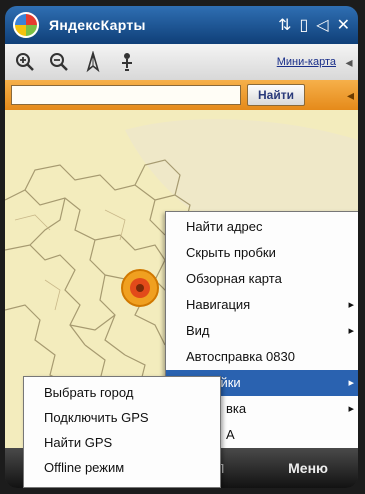  Describe the element at coordinates (97, 25) in the screenshot. I see `app-title: ЯндексКарты` at that location.